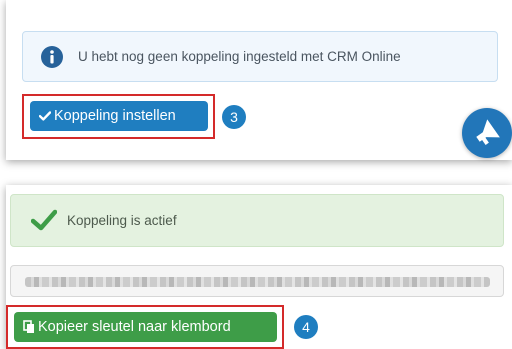 Image resolution: width=512 pixels, height=349 pixels. What do you see at coordinates (306, 327) in the screenshot?
I see `step-badge-4: 4` at bounding box center [306, 327].